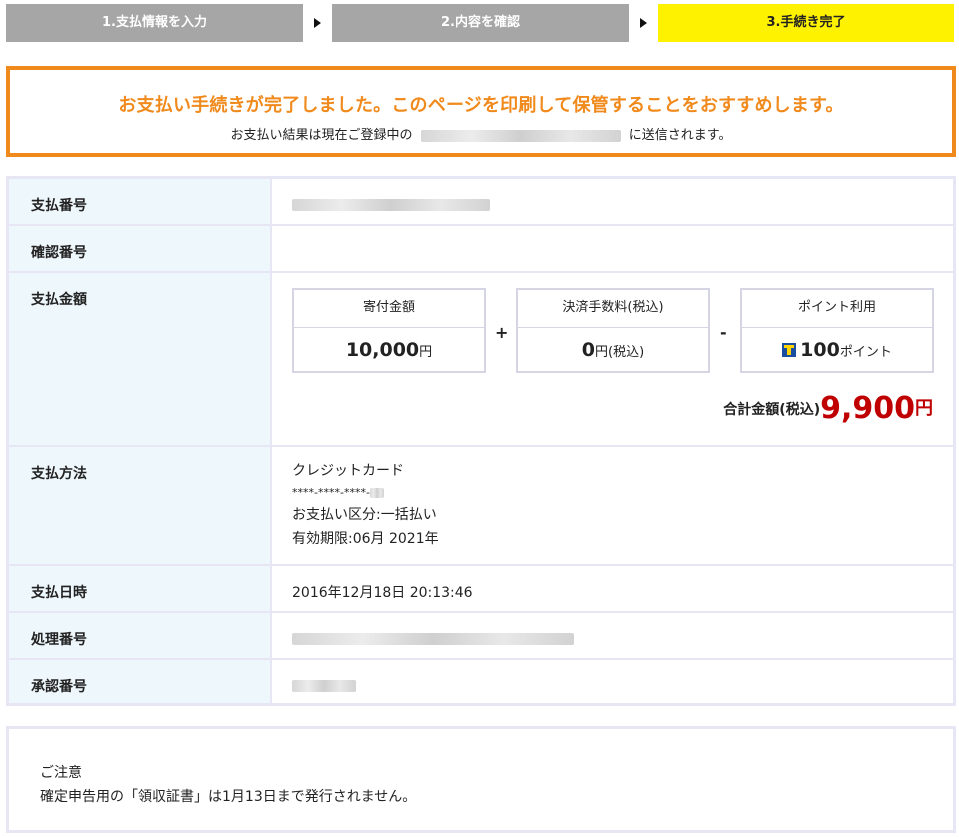 Image resolution: width=959 pixels, height=837 pixels. Describe the element at coordinates (520, 135) in the screenshot. I see `redacted-email` at that location.